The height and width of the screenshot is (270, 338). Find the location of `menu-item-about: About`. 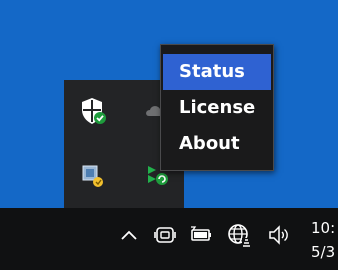

menu-item-about: About is located at coordinates (217, 144).